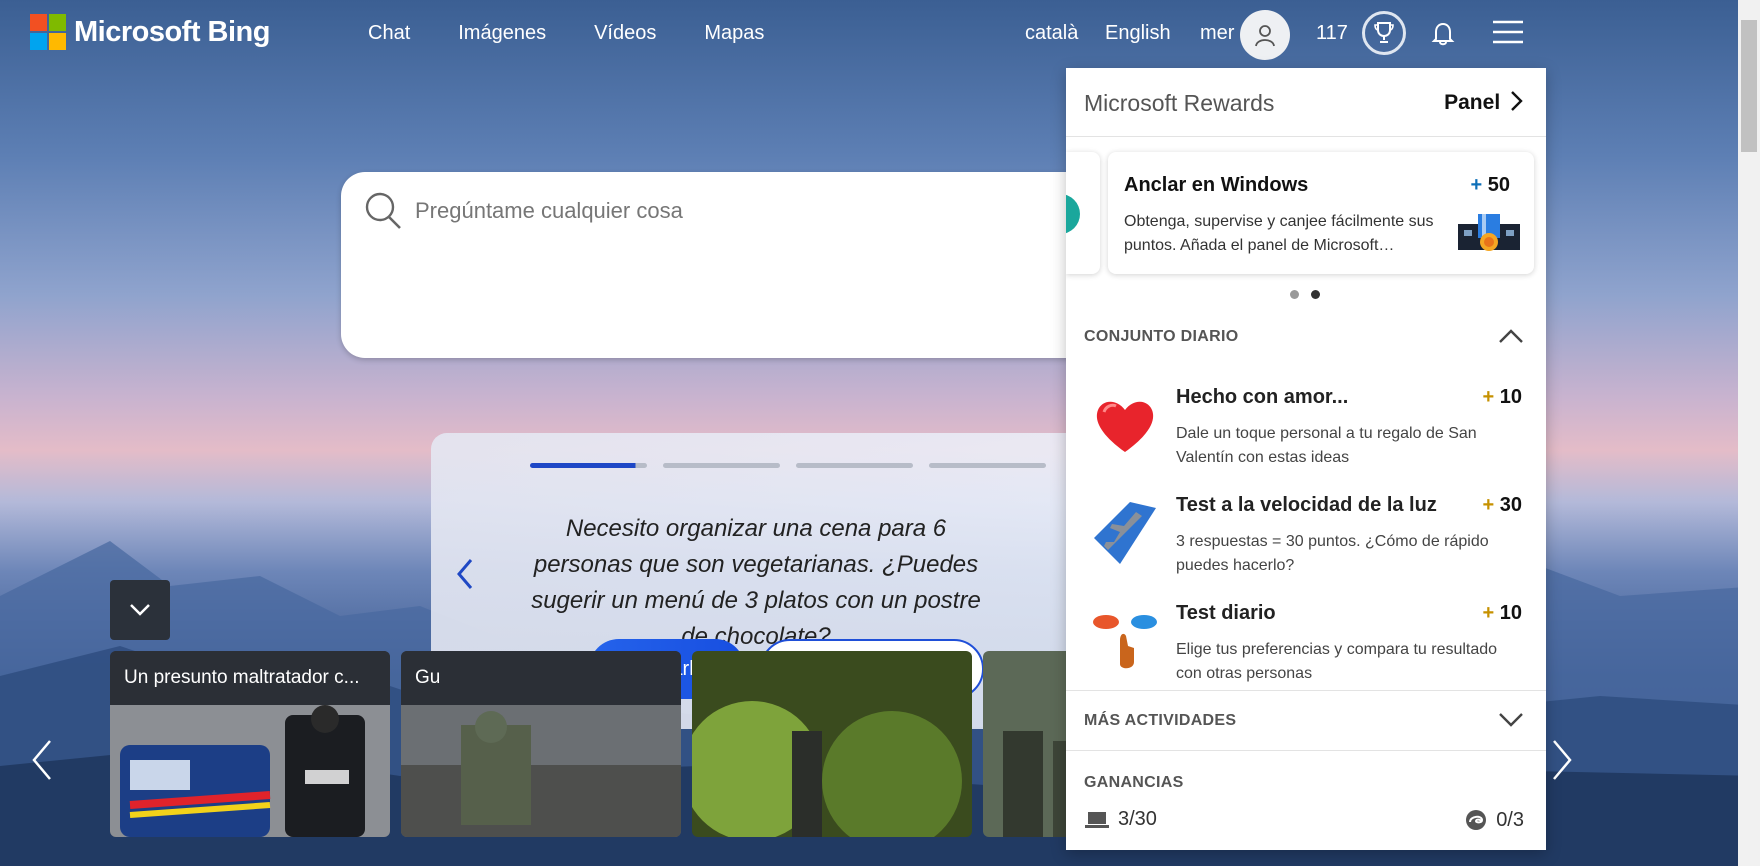 The width and height of the screenshot is (1760, 866). Describe the element at coordinates (1508, 34) in the screenshot. I see `hamburger-menu-icon` at that location.